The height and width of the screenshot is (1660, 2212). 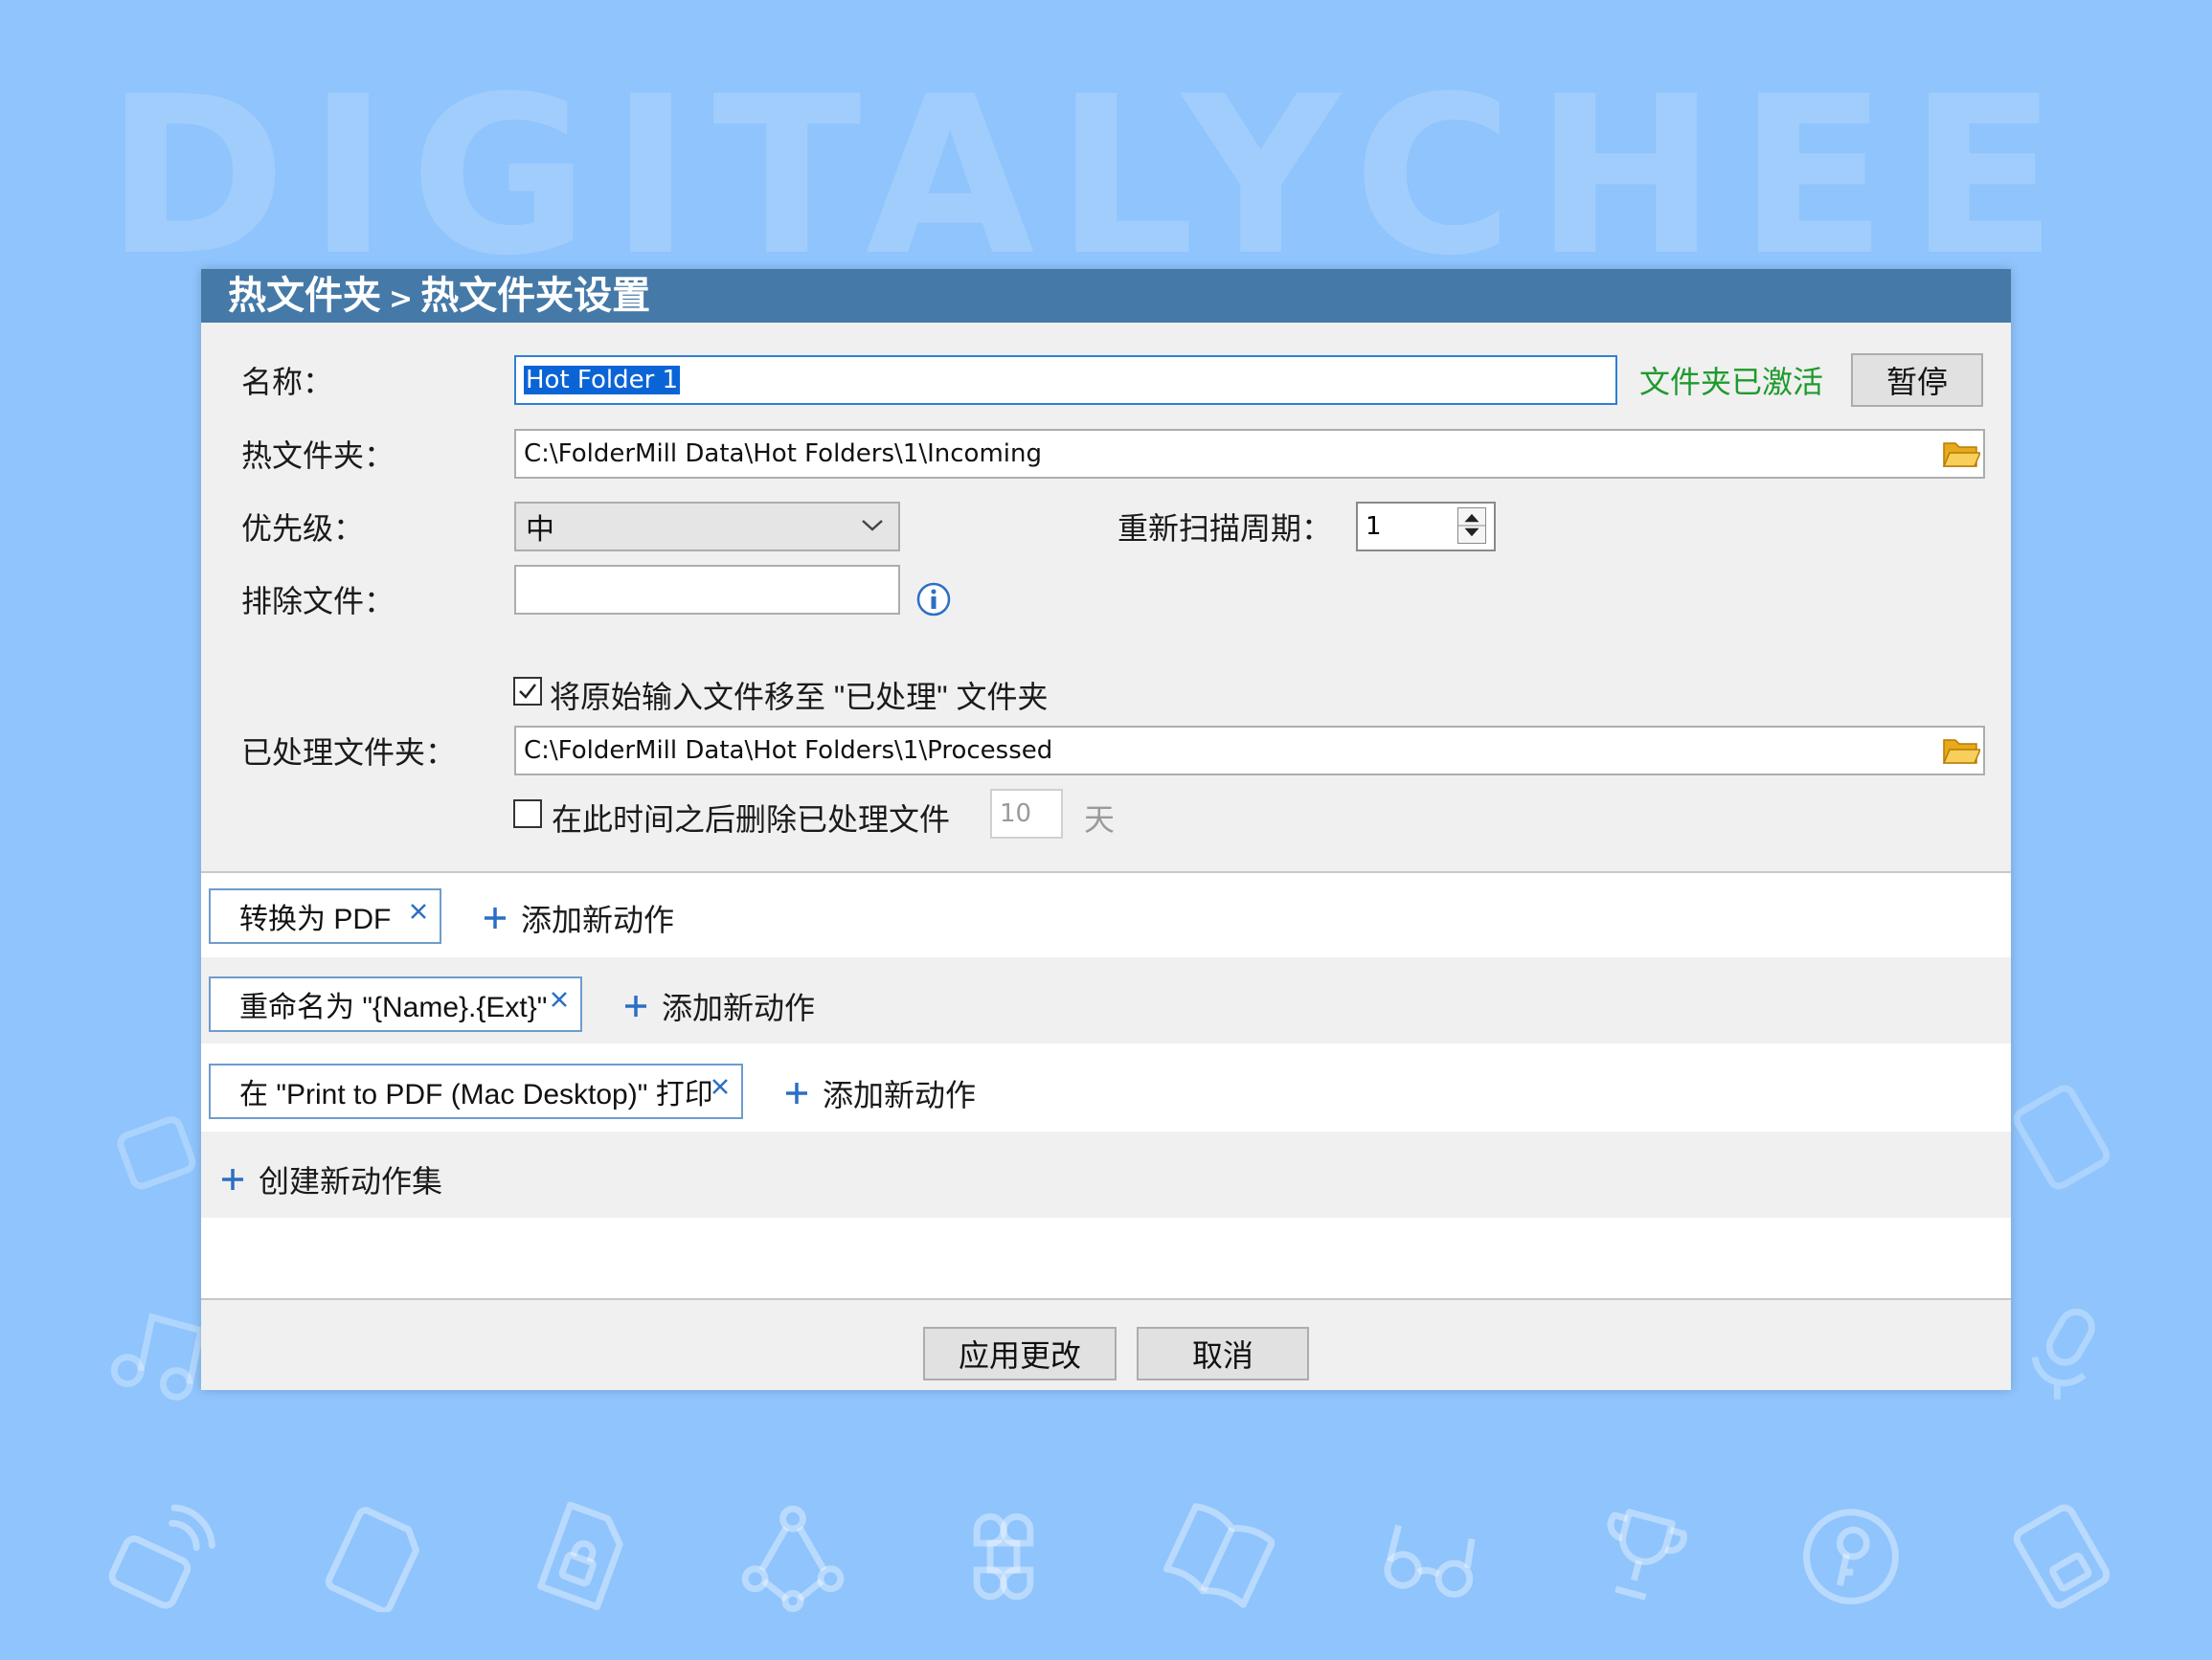 I want to click on action-chip-label: 在 "Print to PDF (Mac Desktop)" 打印, so click(x=476, y=1094).